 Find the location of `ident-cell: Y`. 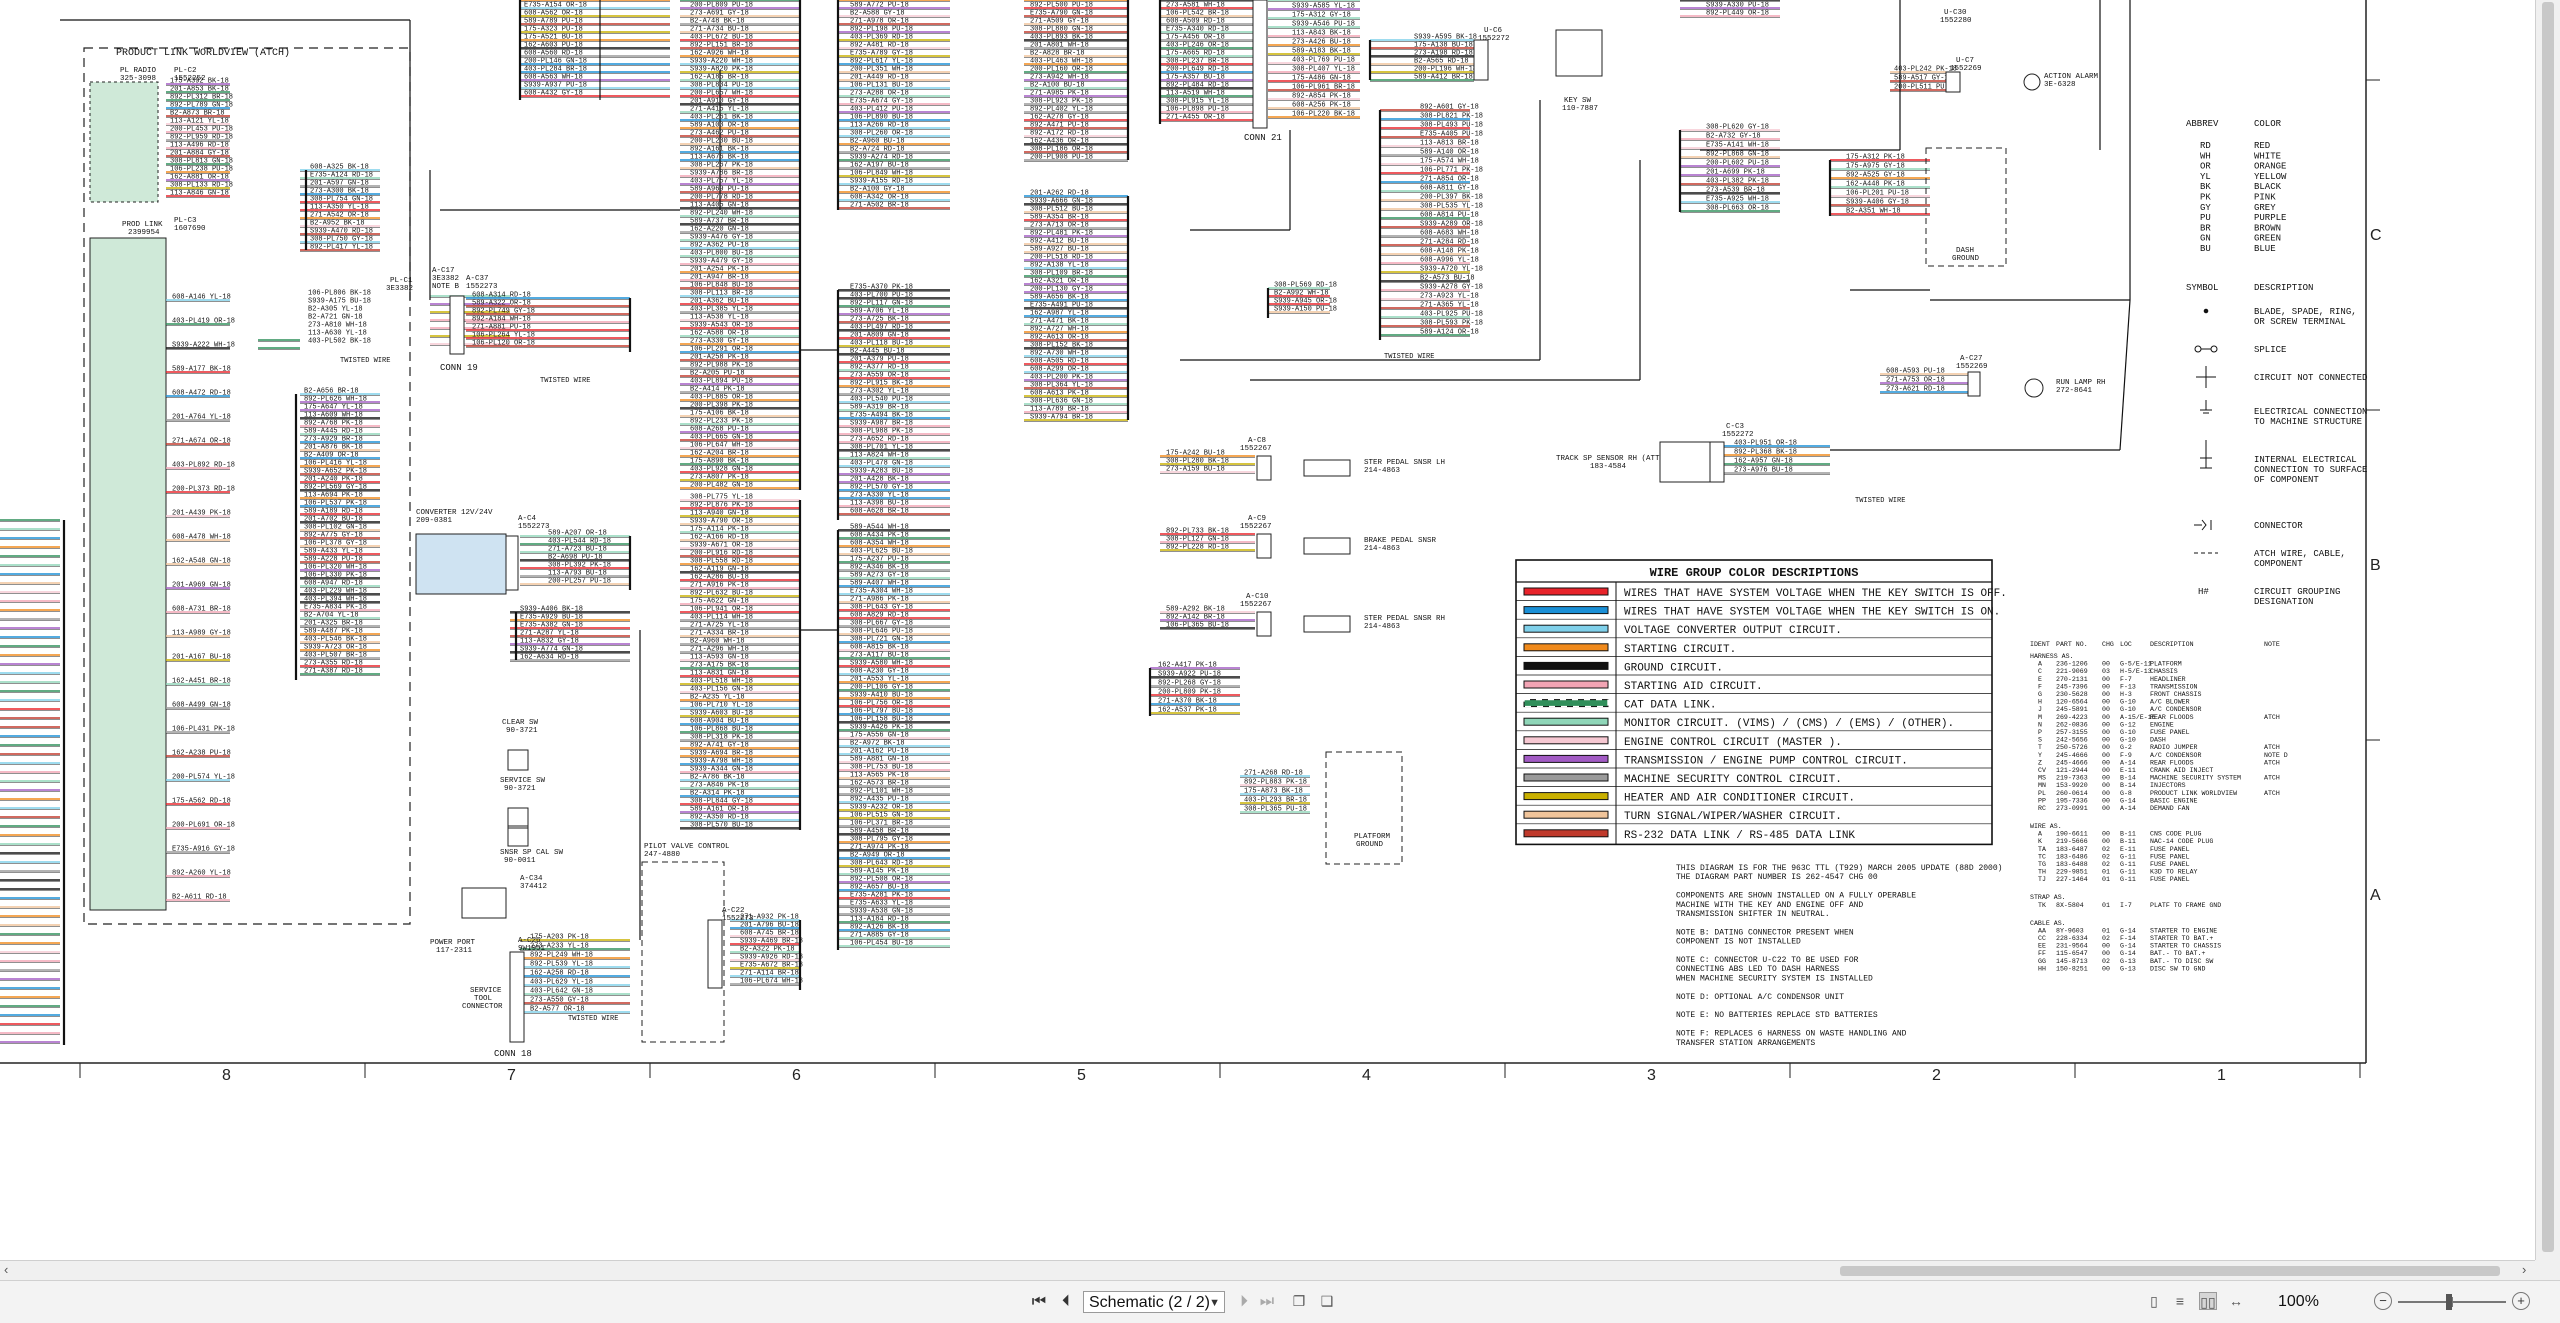

ident-cell: Y is located at coordinates (2040, 755).